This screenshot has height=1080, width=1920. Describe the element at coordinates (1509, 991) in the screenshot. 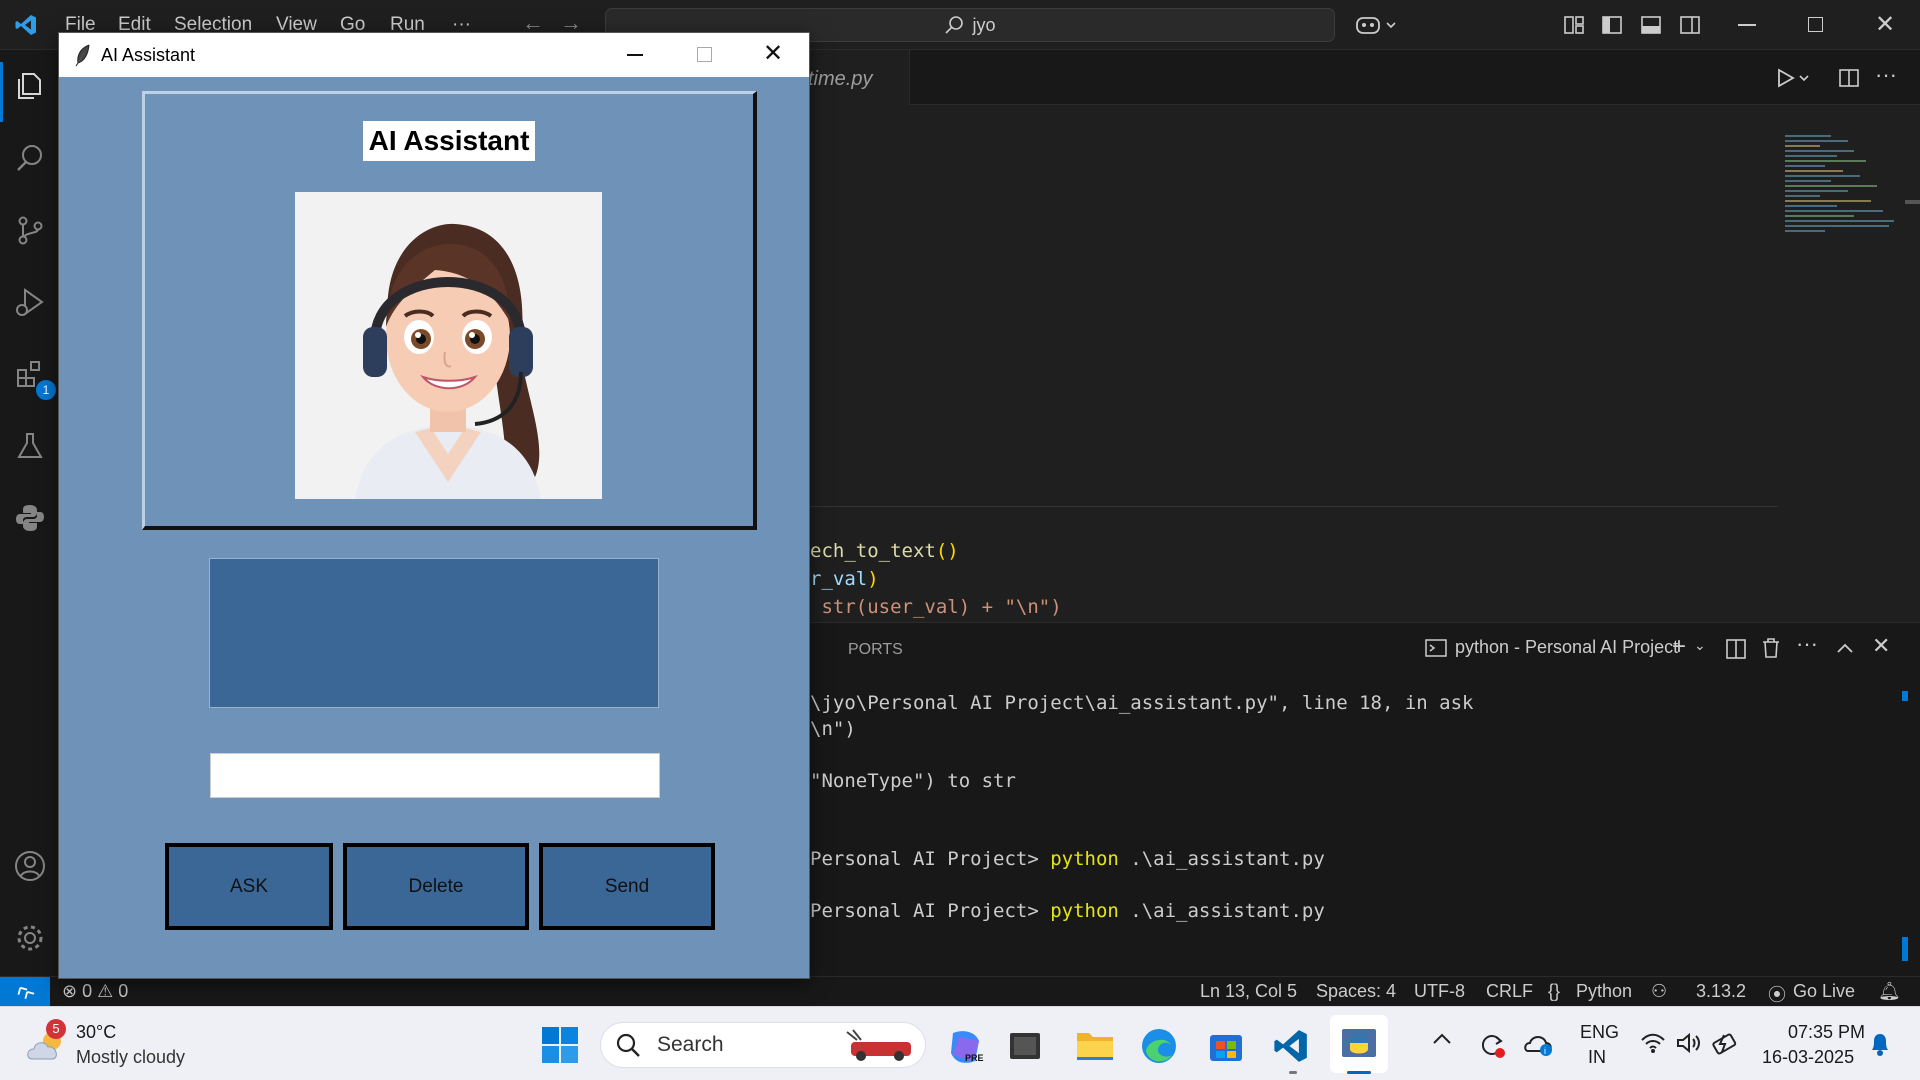

I see `end-of-line: CRLF` at that location.